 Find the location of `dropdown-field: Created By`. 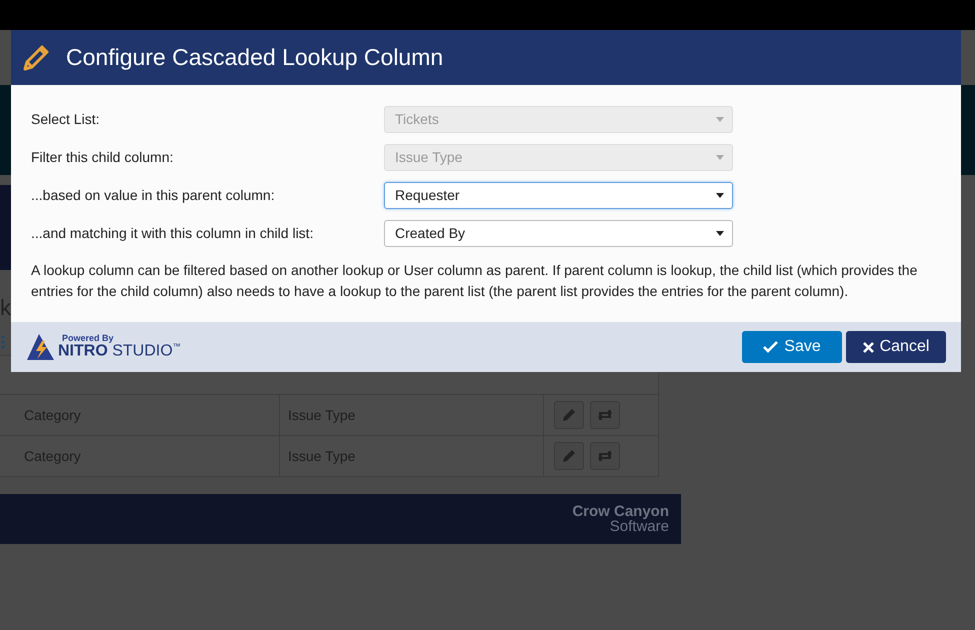

dropdown-field: Created By is located at coordinates (558, 233).